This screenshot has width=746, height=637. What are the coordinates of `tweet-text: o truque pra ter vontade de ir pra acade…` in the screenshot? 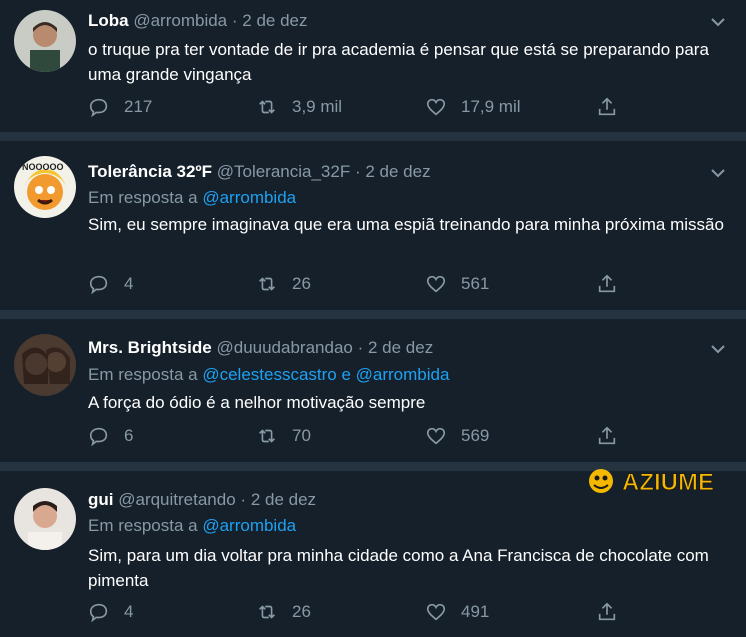 It's located at (398, 62).